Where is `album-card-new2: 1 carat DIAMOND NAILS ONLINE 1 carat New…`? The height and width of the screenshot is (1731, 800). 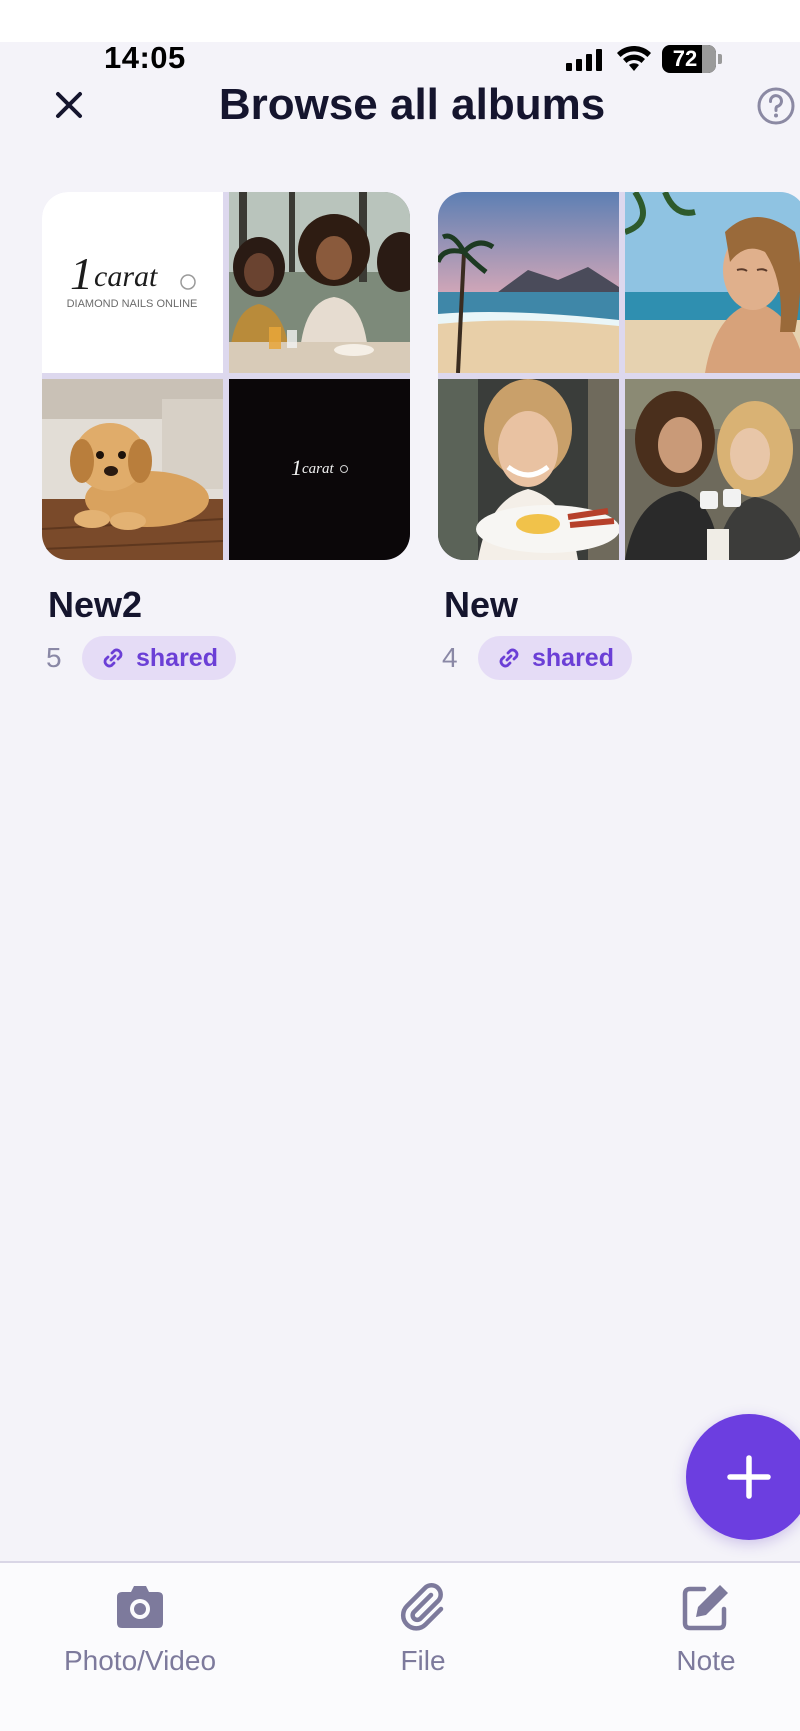 album-card-new2: 1 carat DIAMOND NAILS ONLINE 1 carat New… is located at coordinates (226, 436).